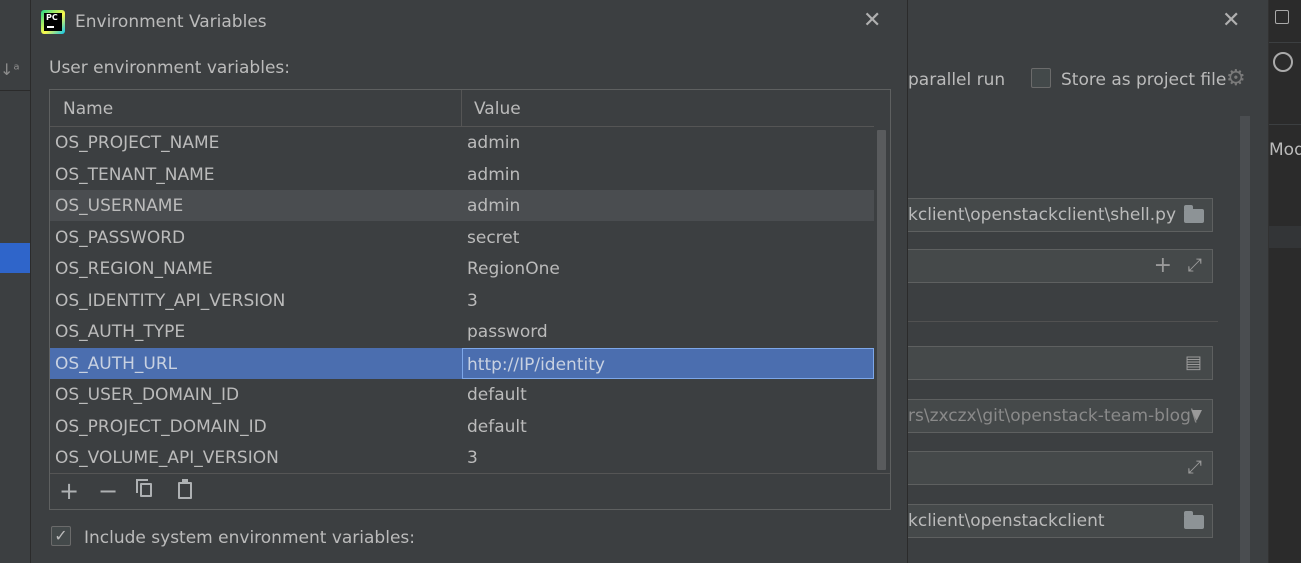  Describe the element at coordinates (249, 538) in the screenshot. I see `include-system-label: Include system environment variables:` at that location.